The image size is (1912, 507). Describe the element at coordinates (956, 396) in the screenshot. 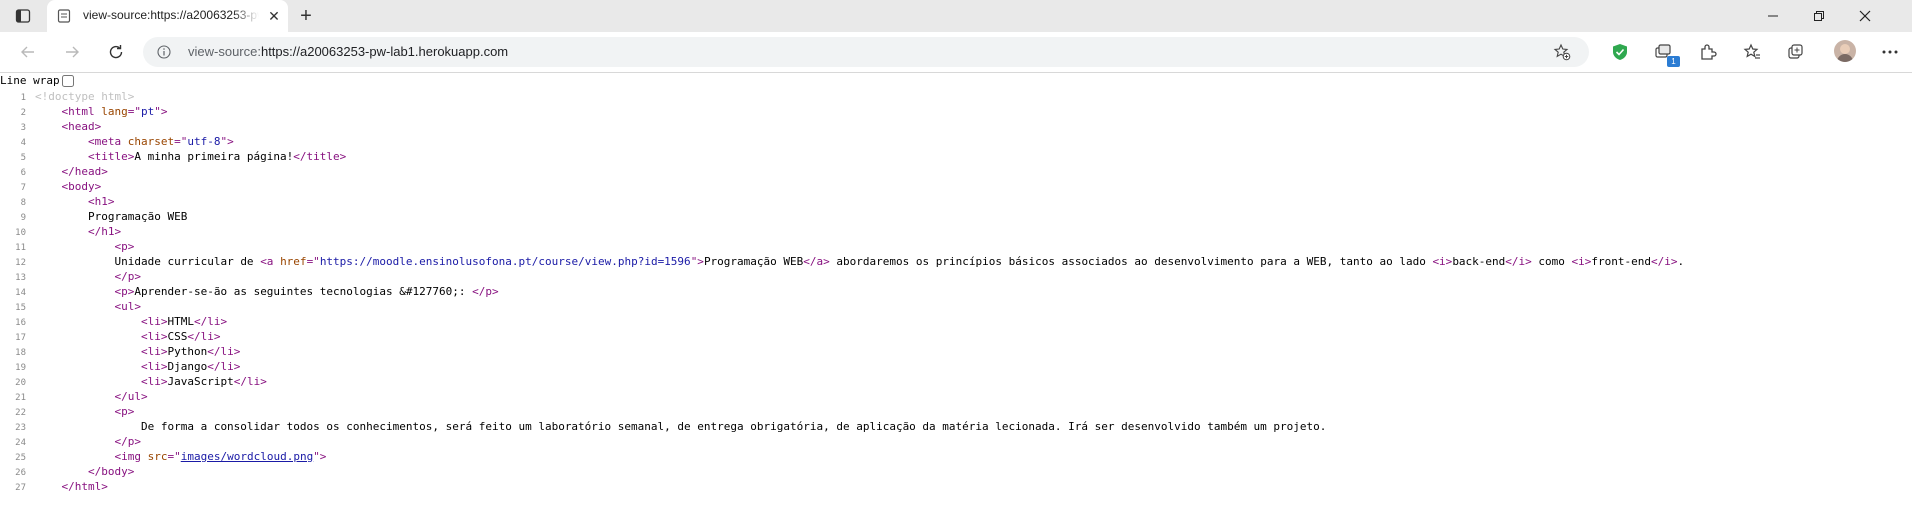

I see `source-line: 21 </ul>` at that location.